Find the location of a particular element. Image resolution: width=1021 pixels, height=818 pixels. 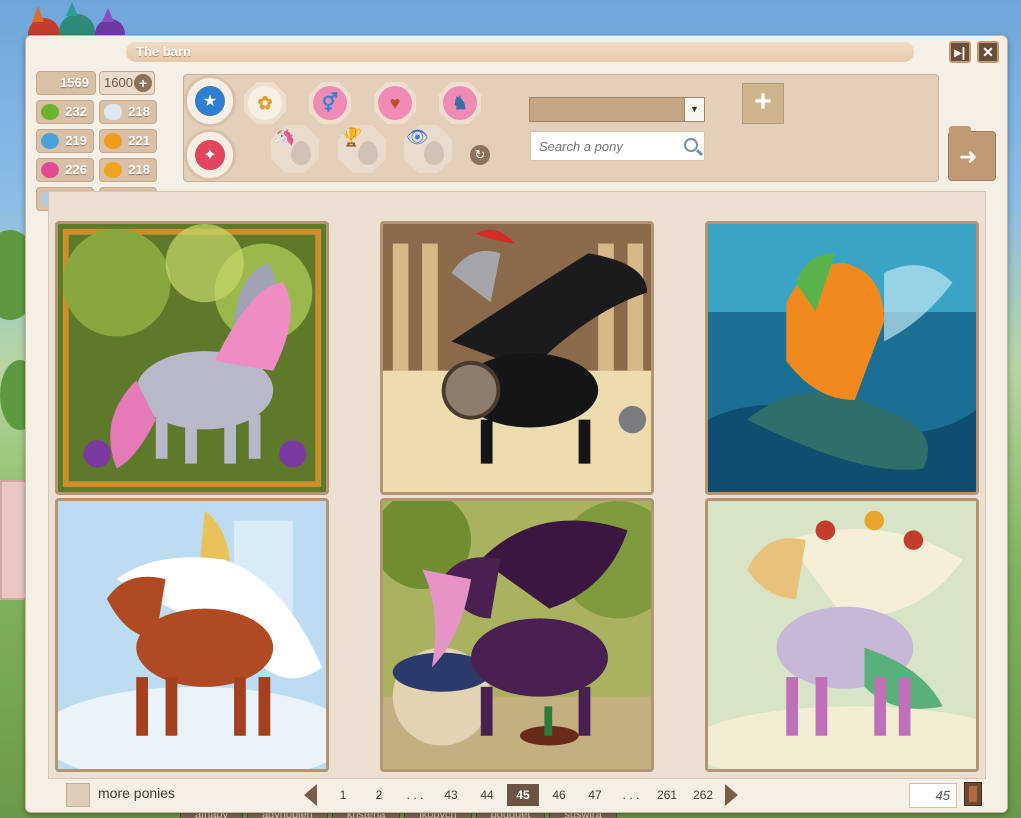

pony-image-forest is located at coordinates (192, 358).